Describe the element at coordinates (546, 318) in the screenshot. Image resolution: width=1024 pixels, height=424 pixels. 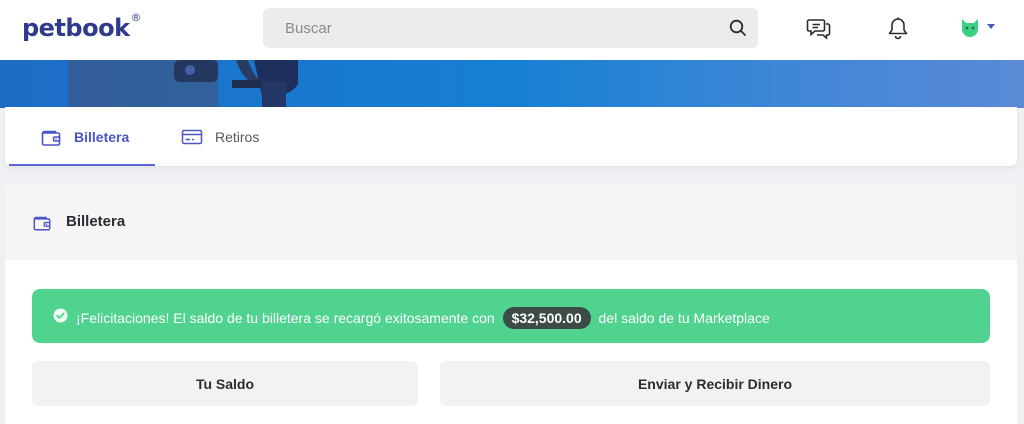
I see `amount-badge: $32,500.00` at that location.